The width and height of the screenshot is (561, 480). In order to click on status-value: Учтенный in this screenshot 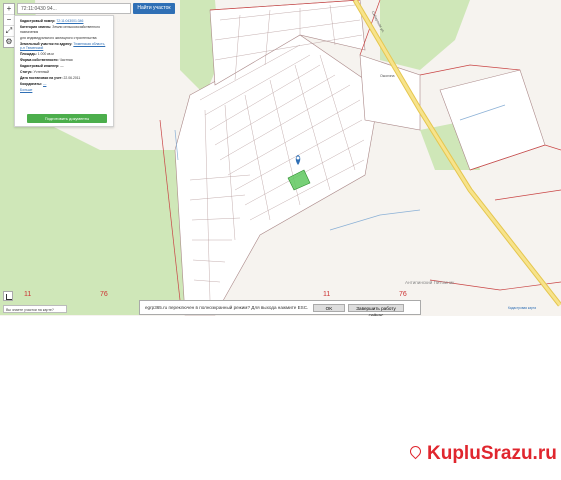, I will do `click(41, 72)`.